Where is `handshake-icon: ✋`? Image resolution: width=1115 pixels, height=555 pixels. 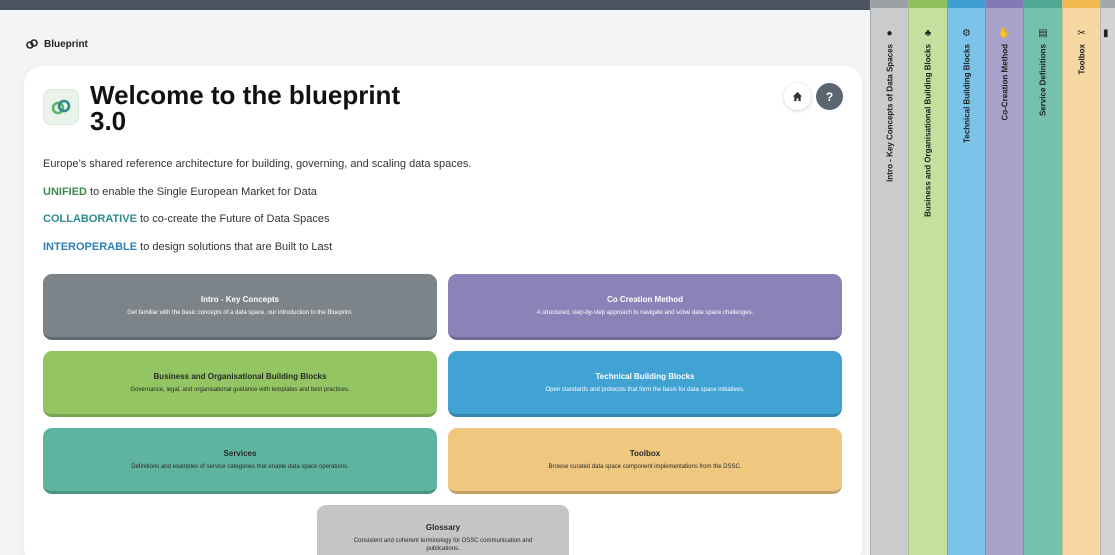
handshake-icon: ✋ is located at coordinates (1004, 33).